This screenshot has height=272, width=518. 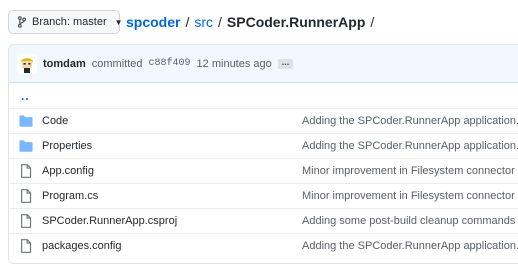 What do you see at coordinates (64, 64) in the screenshot?
I see `commit-author-link: tomdam` at bounding box center [64, 64].